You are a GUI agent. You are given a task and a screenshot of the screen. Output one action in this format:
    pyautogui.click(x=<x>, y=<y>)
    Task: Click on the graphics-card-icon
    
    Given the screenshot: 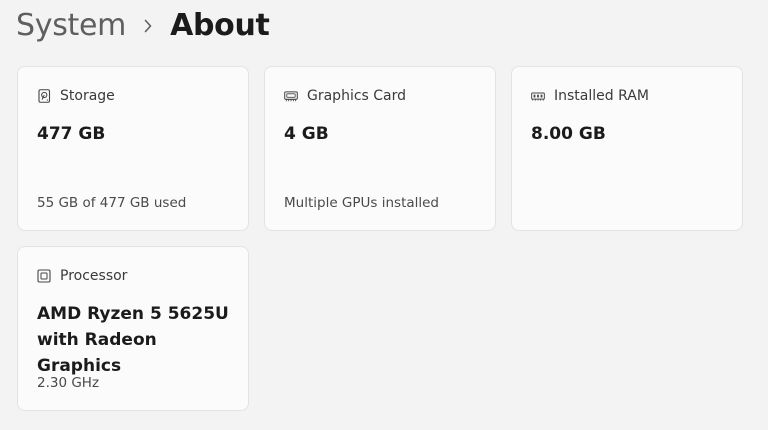 What is the action you would take?
    pyautogui.click(x=291, y=96)
    